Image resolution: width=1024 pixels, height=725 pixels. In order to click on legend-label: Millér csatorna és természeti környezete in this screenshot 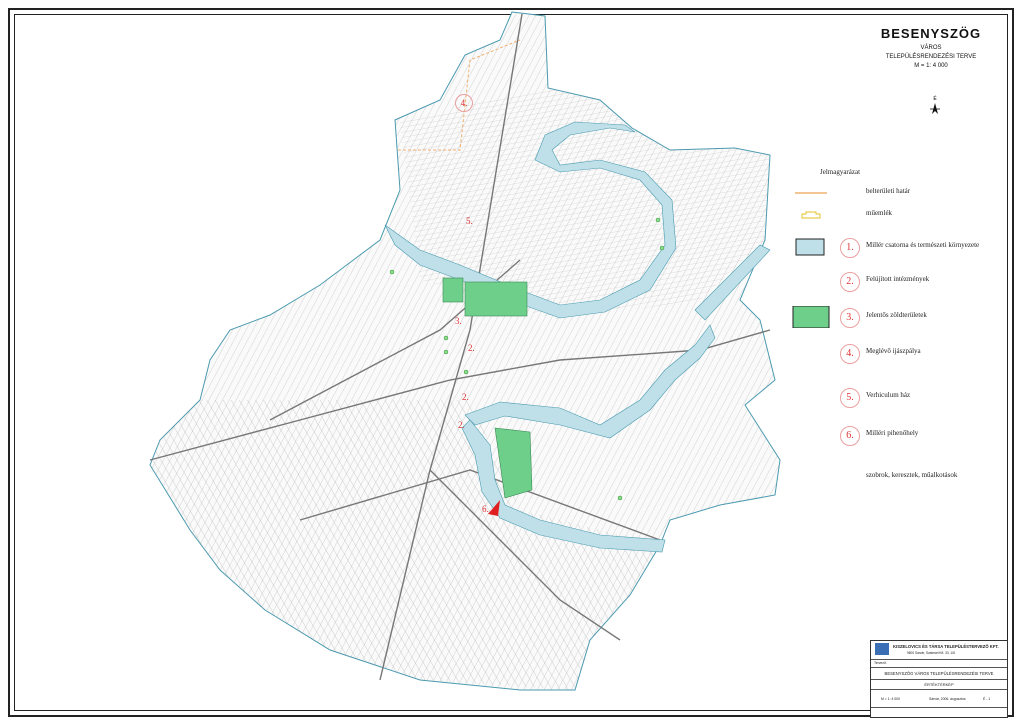, I will do `click(923, 245)`.